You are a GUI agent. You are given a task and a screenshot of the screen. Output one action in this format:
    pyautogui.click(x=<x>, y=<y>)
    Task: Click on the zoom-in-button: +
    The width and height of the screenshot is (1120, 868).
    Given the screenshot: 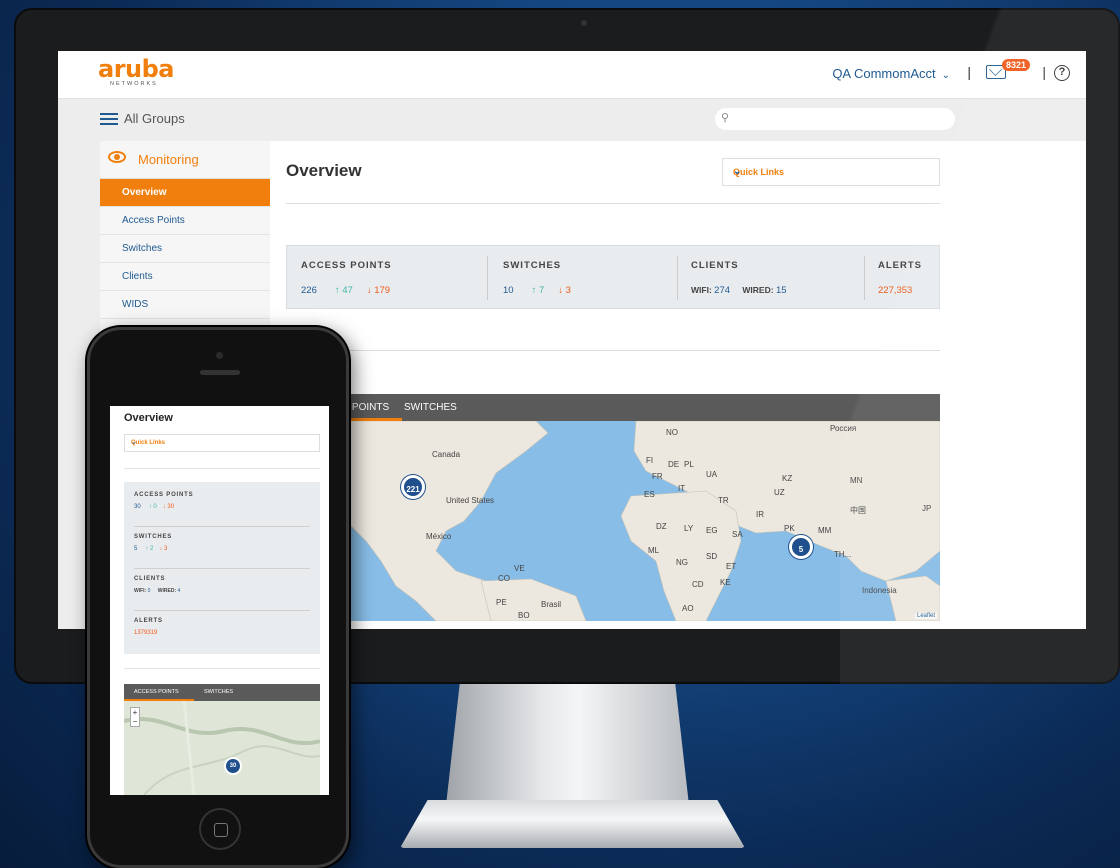 What is the action you would take?
    pyautogui.click(x=135, y=712)
    